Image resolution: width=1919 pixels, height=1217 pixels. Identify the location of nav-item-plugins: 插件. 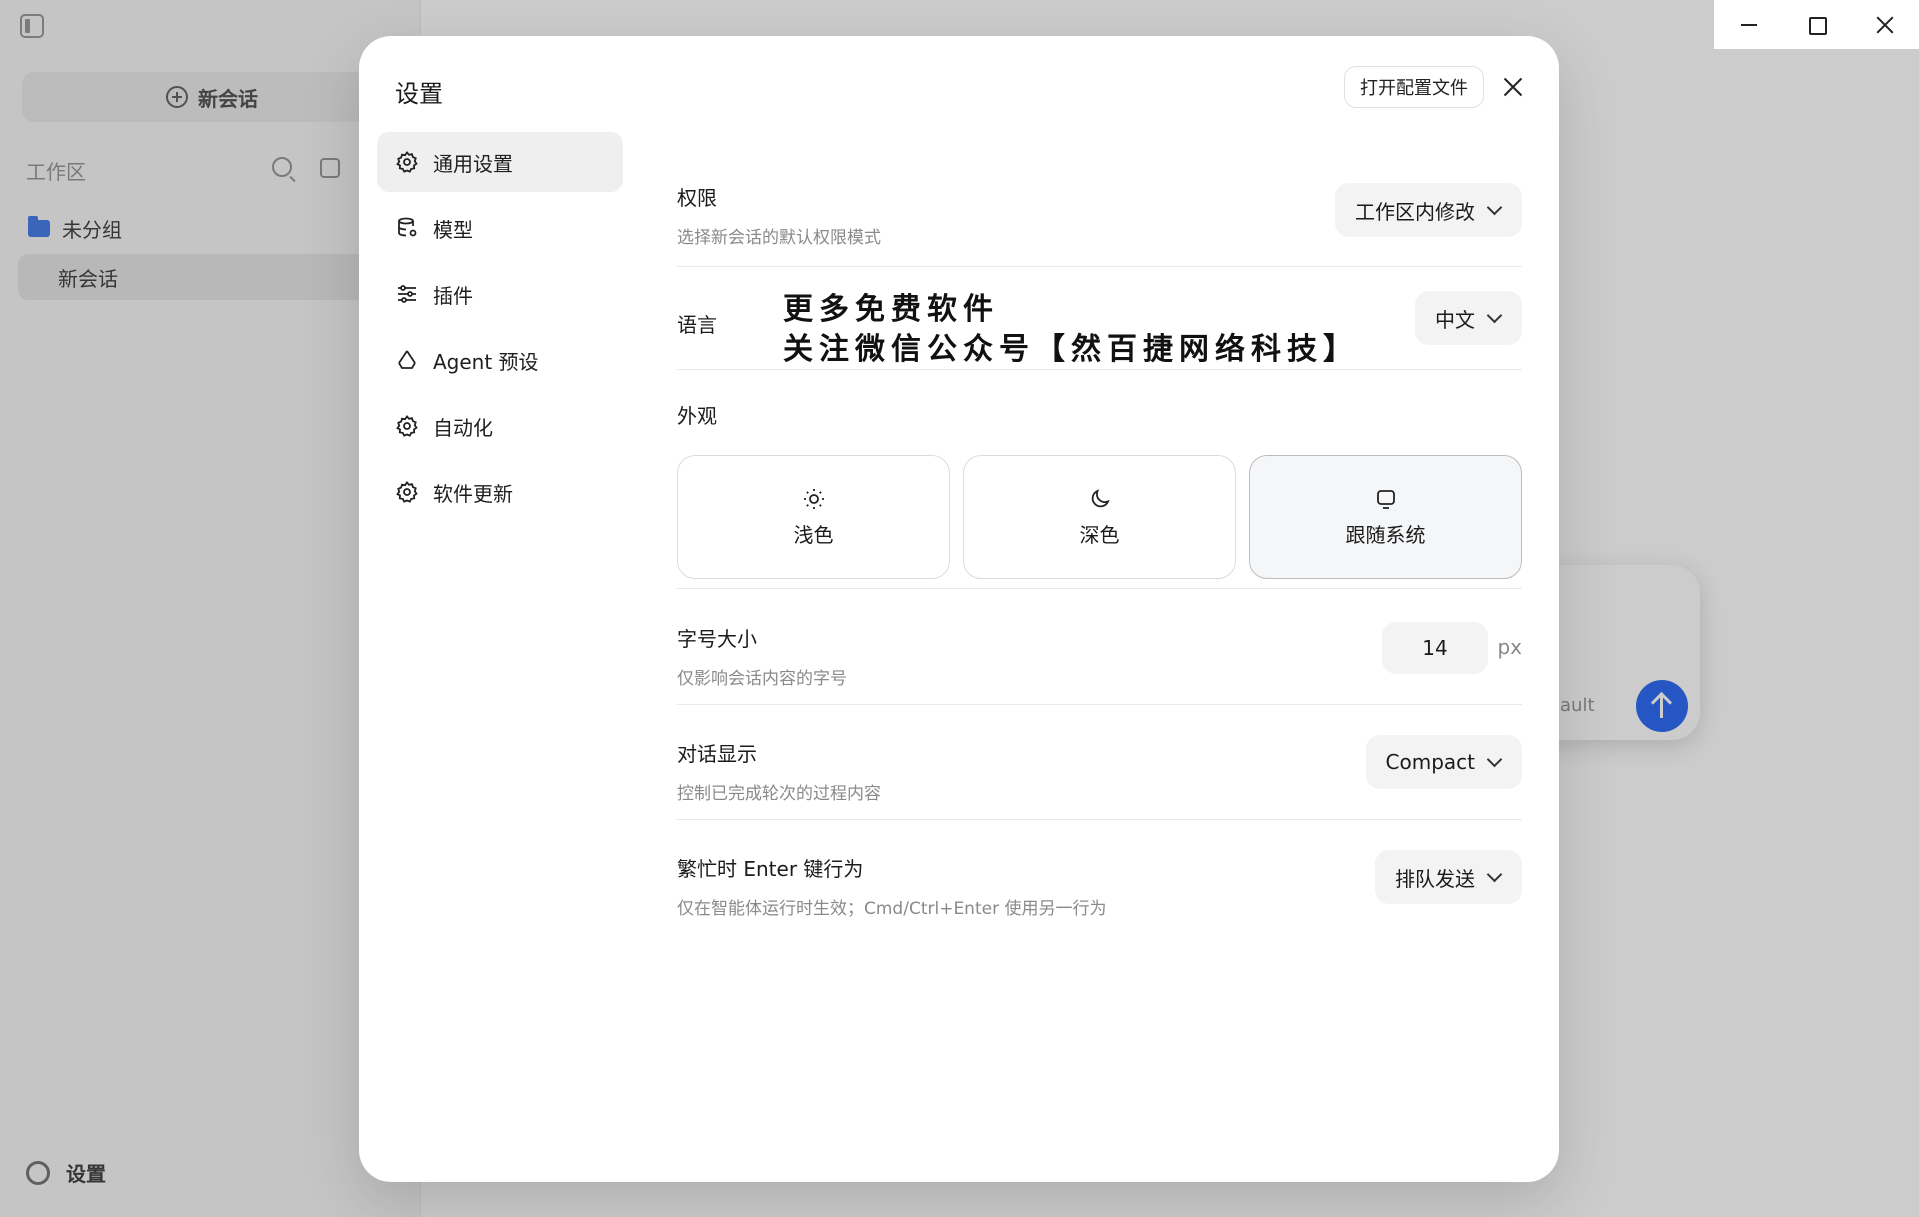
(500, 294).